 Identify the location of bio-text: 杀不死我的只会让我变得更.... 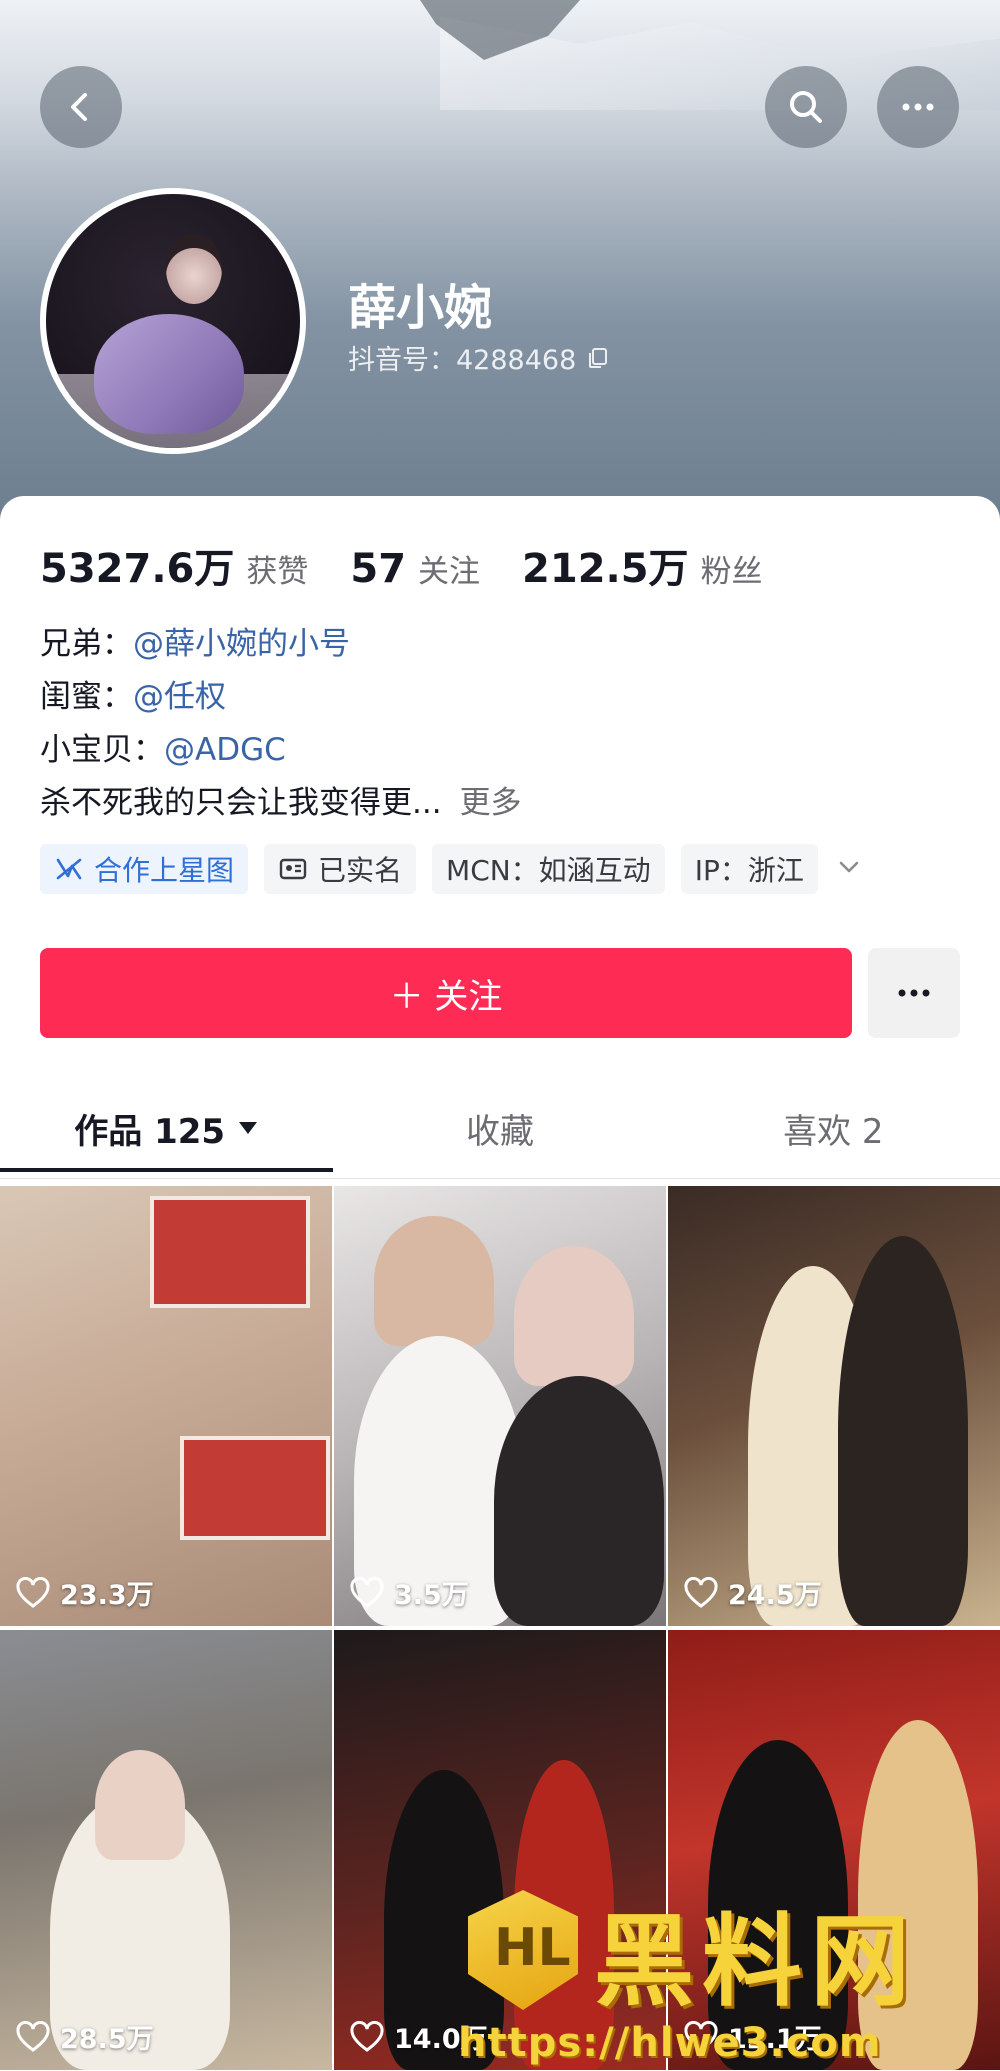
(241, 803).